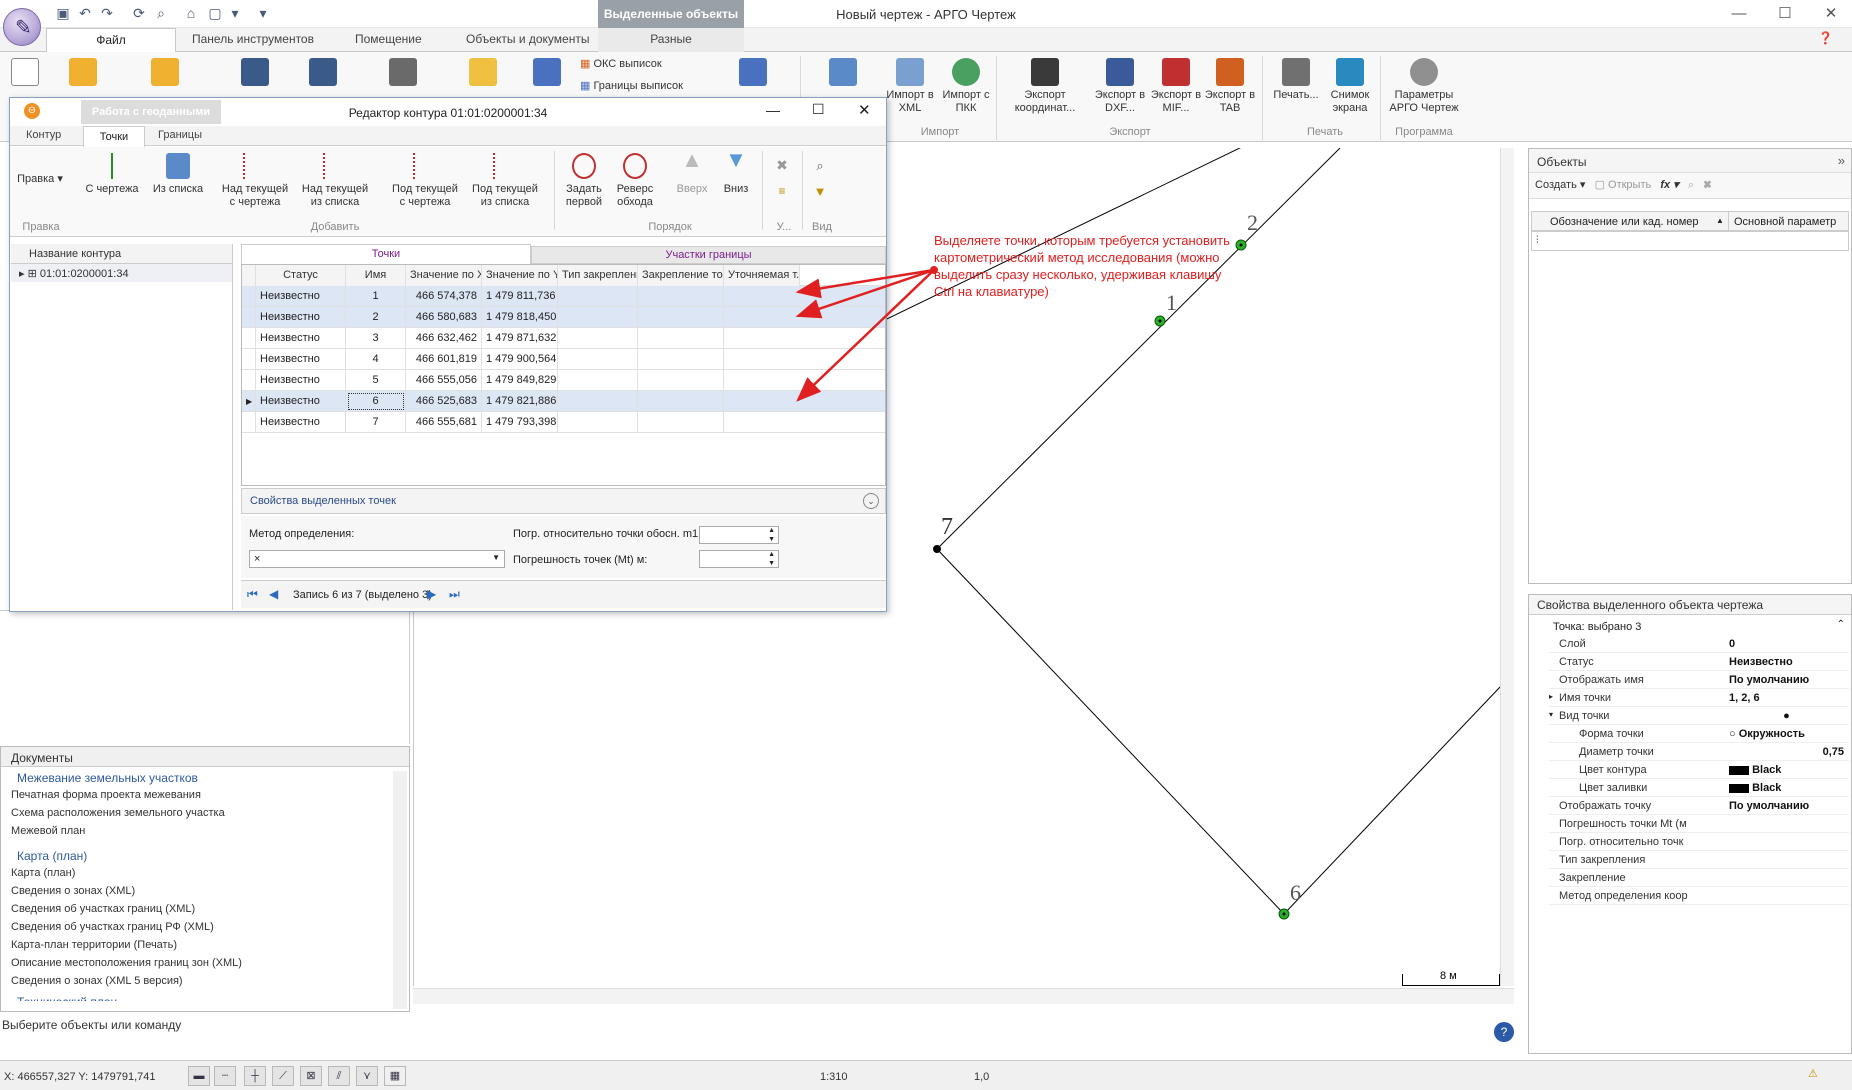 The width and height of the screenshot is (1852, 1090). What do you see at coordinates (395, 1076) in the screenshot?
I see `snap-grid-icon: ▦` at bounding box center [395, 1076].